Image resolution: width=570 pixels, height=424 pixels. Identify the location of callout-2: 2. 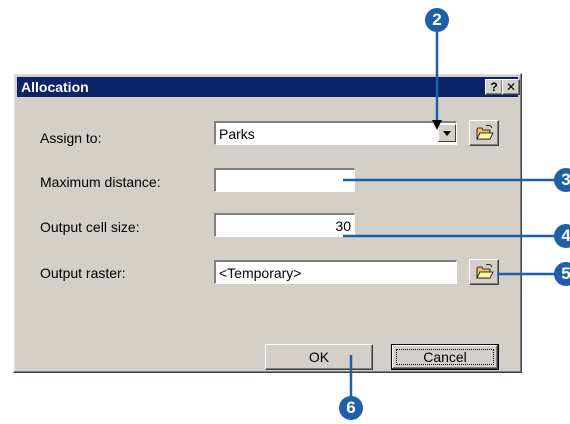
(437, 20).